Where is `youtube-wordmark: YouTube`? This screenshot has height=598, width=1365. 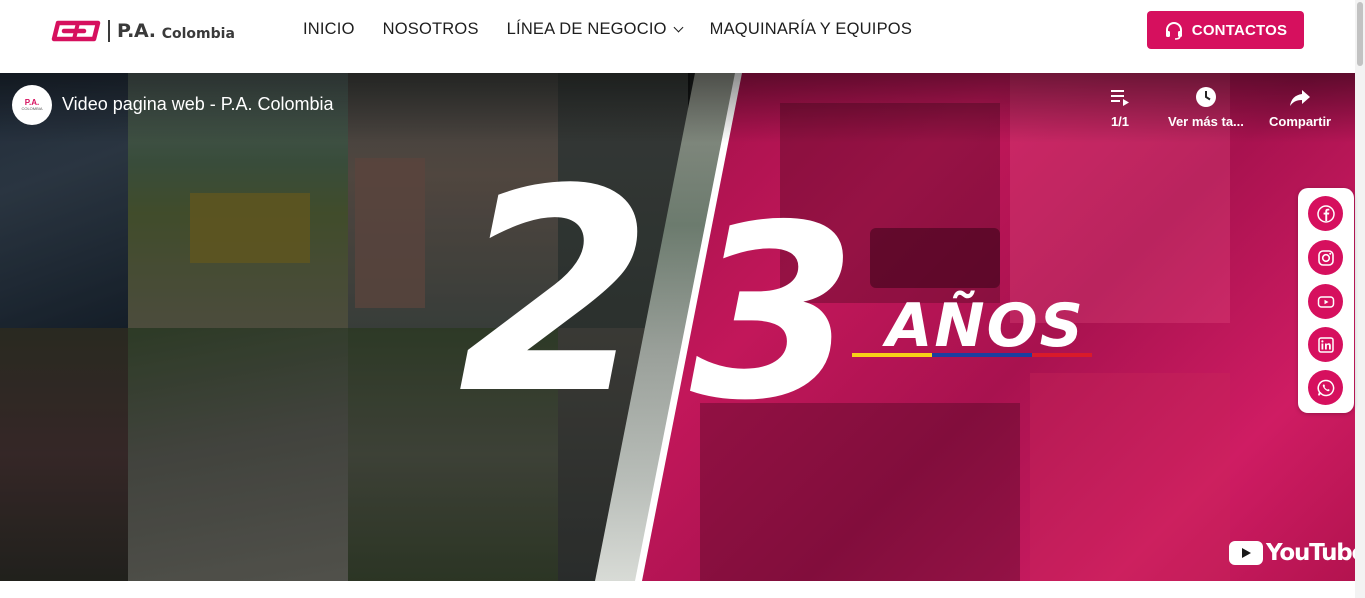
youtube-wordmark: YouTube is located at coordinates (1310, 553).